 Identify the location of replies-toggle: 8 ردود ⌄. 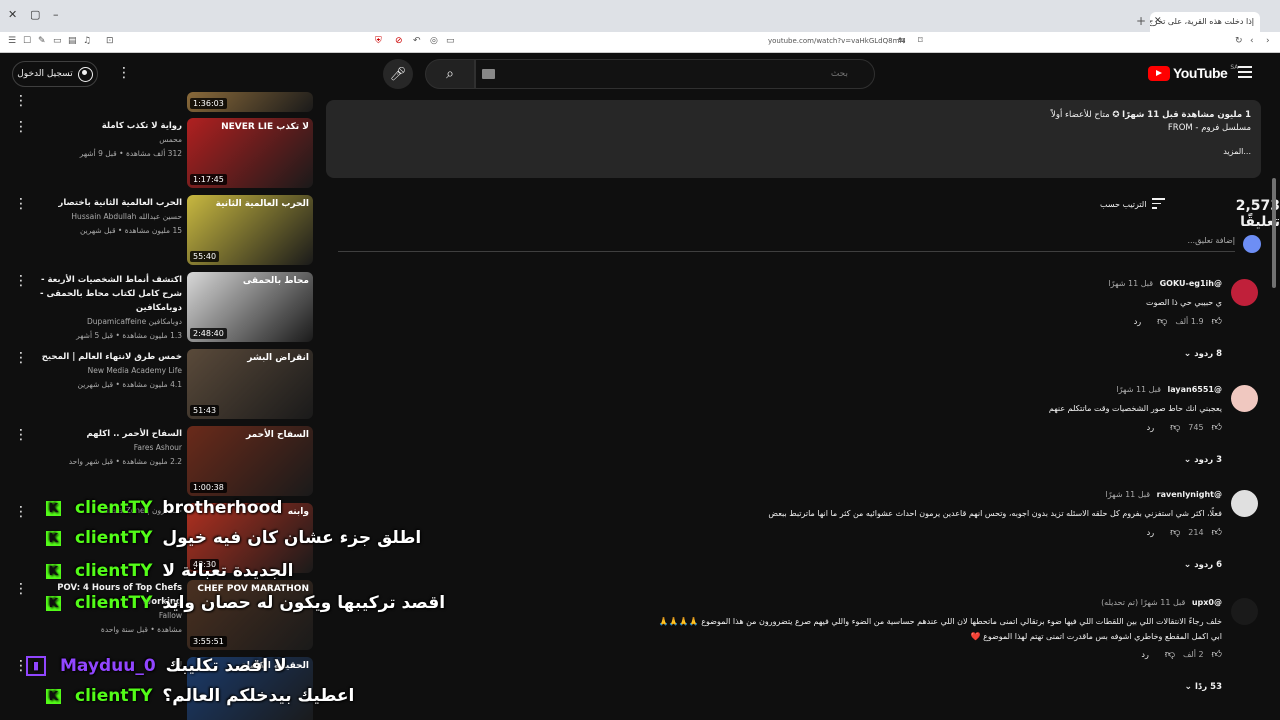
(1200, 354).